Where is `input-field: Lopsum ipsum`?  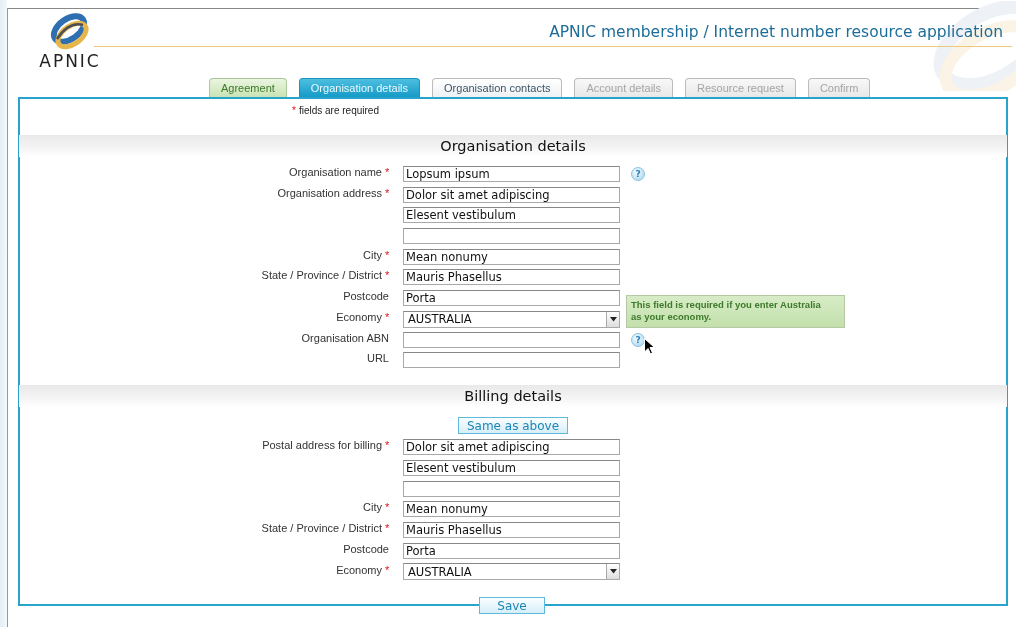
input-field: Lopsum ipsum is located at coordinates (511, 174).